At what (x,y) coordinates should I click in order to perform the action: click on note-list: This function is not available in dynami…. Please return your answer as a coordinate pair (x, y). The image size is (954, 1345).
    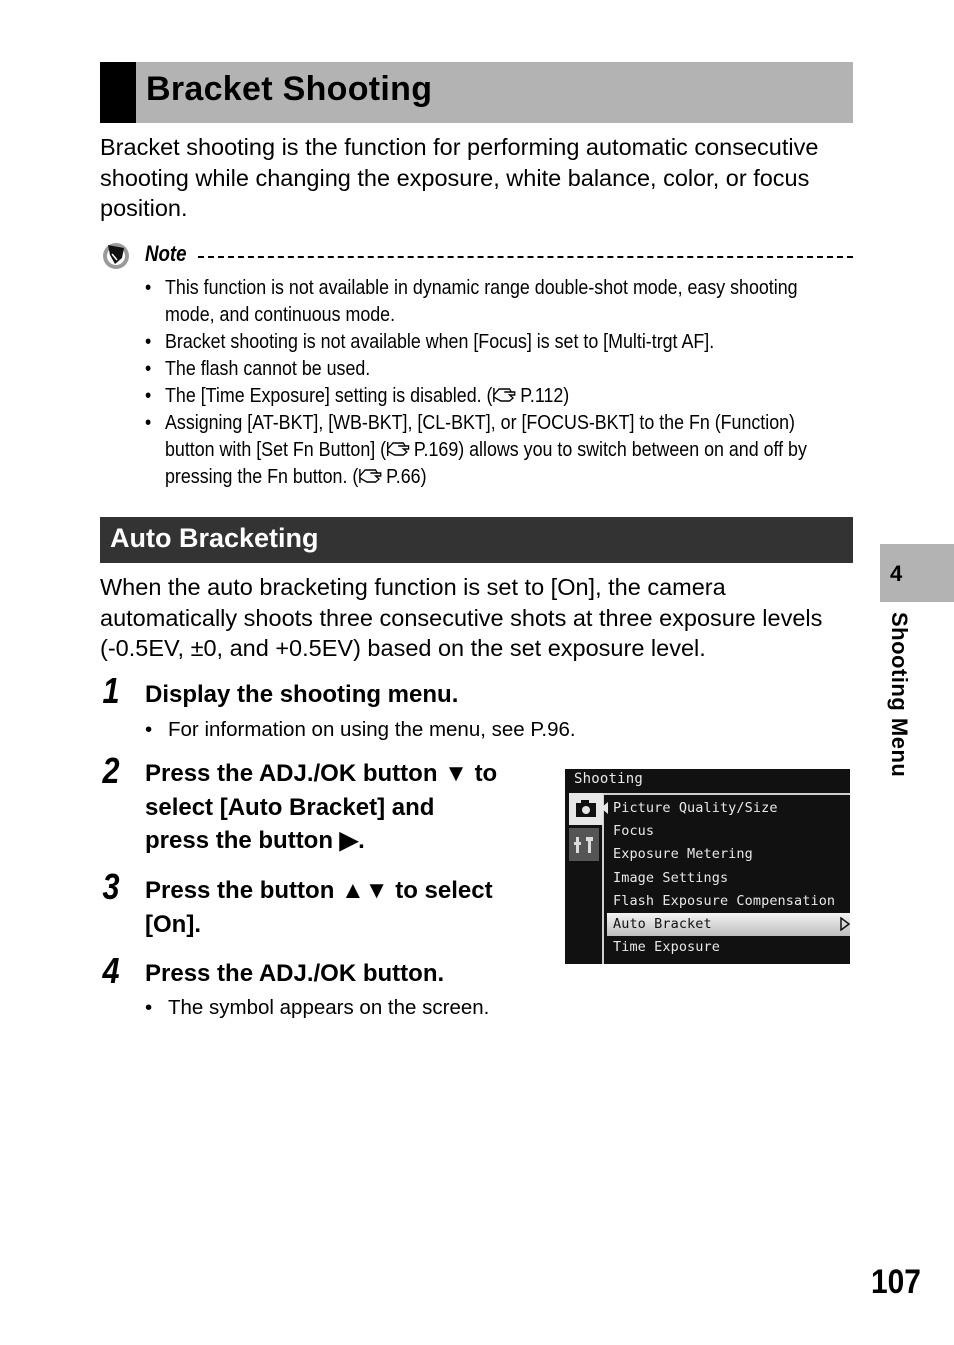
    Looking at the image, I should click on (500, 382).